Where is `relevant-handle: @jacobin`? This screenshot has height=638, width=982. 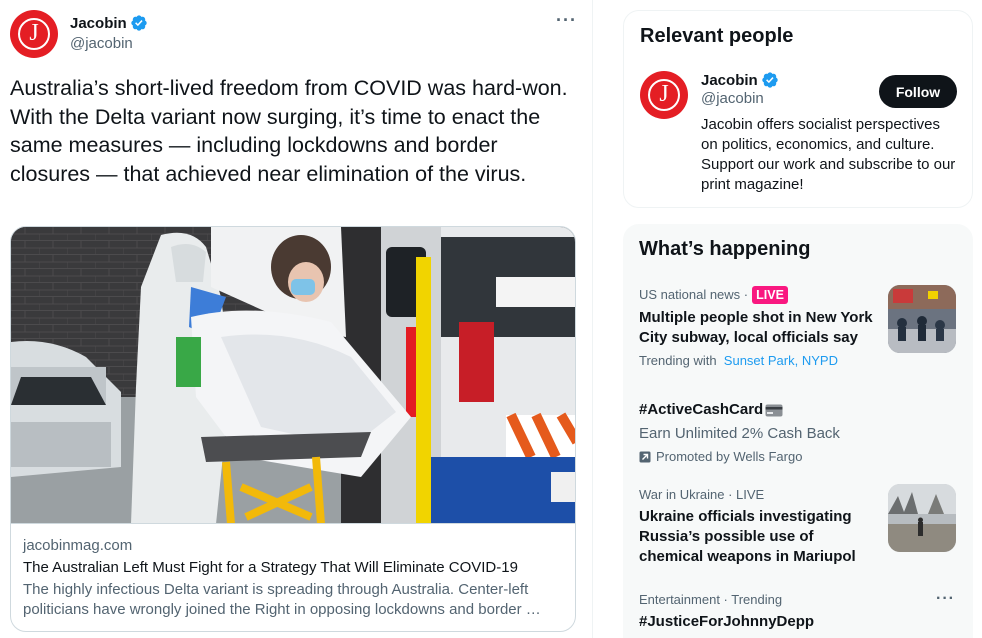 relevant-handle: @jacobin is located at coordinates (740, 98).